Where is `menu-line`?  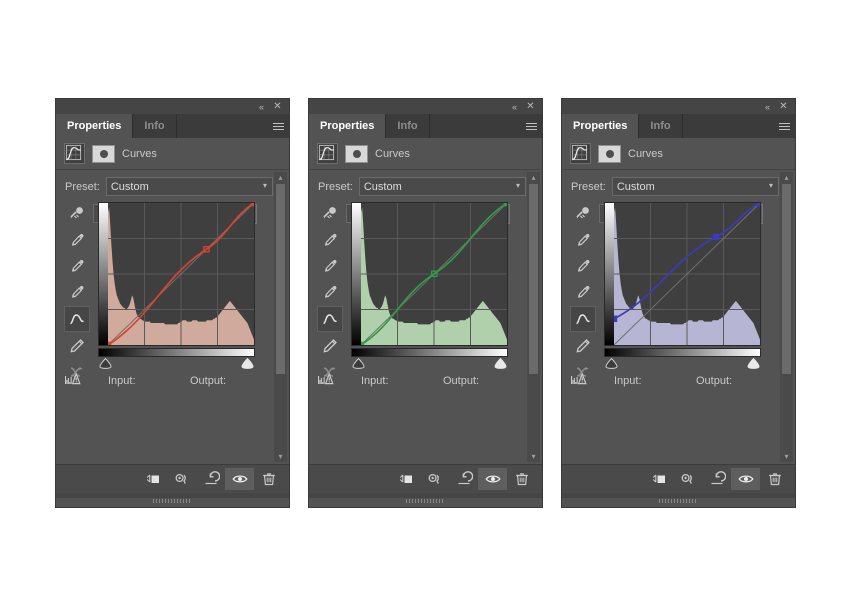
menu-line is located at coordinates (784, 129).